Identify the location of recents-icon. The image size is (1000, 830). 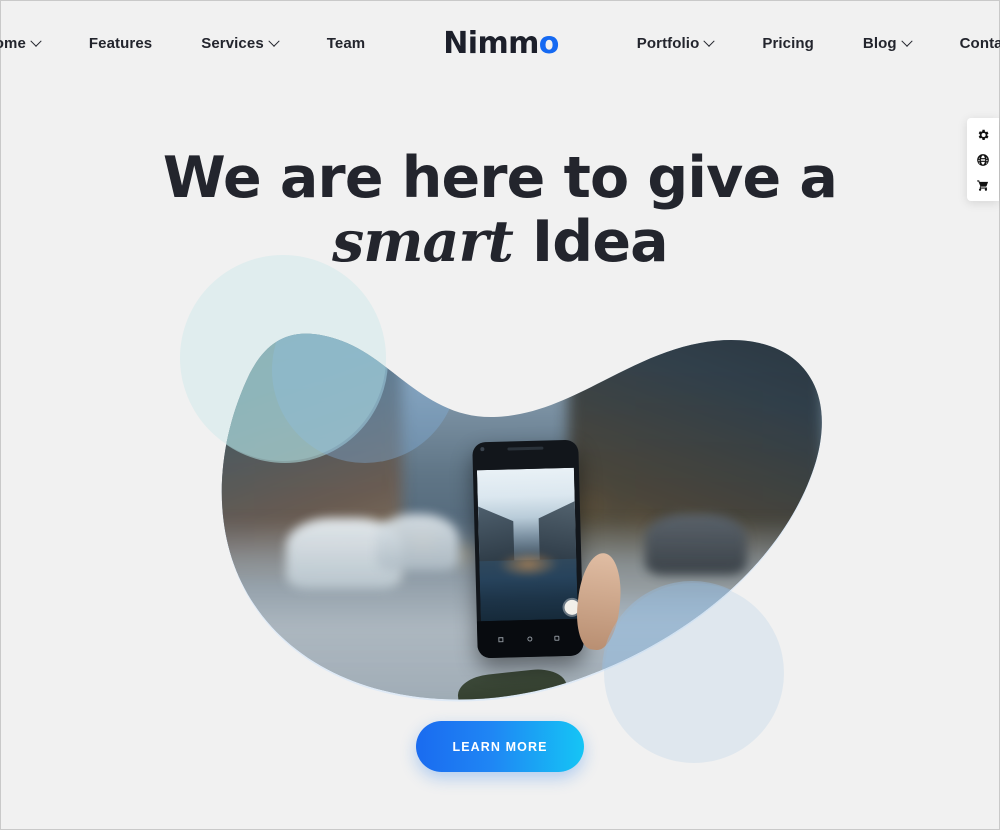
(557, 638).